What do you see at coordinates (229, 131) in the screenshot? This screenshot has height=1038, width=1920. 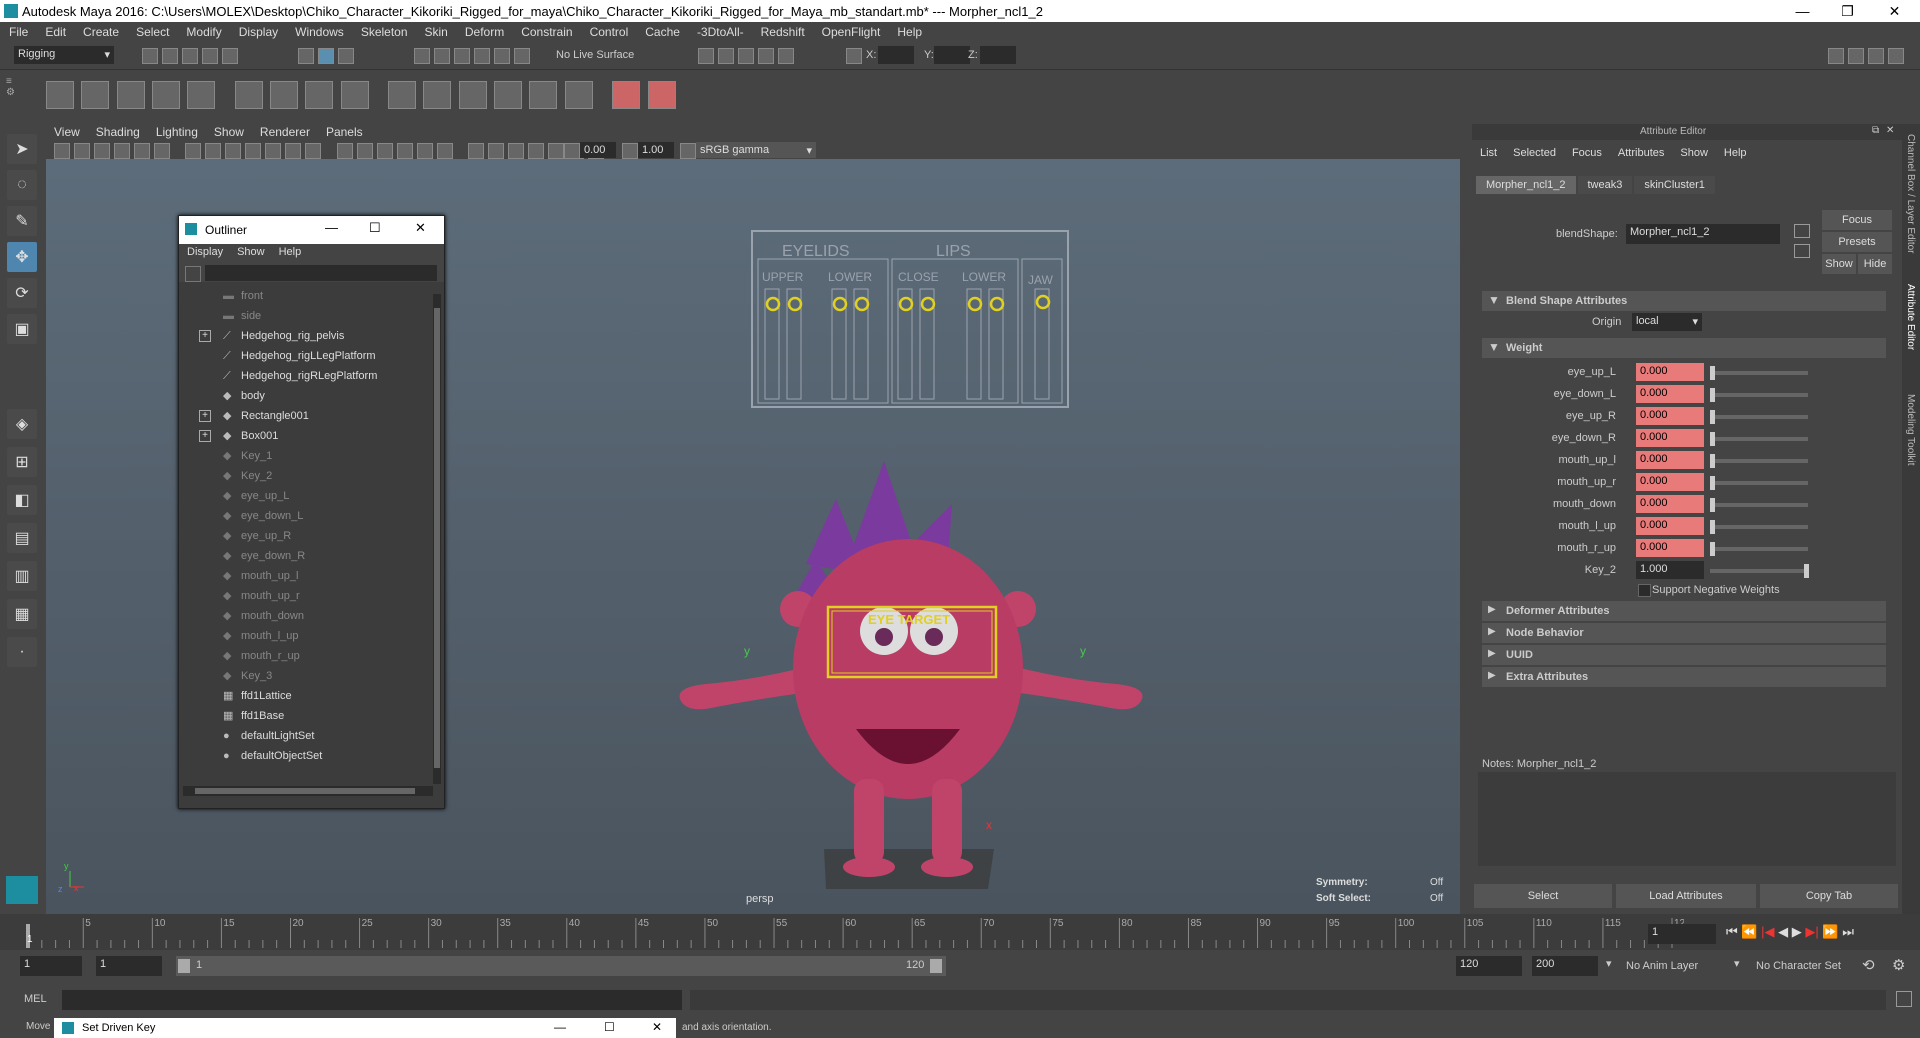 I see `viewport-menu-show: Show` at bounding box center [229, 131].